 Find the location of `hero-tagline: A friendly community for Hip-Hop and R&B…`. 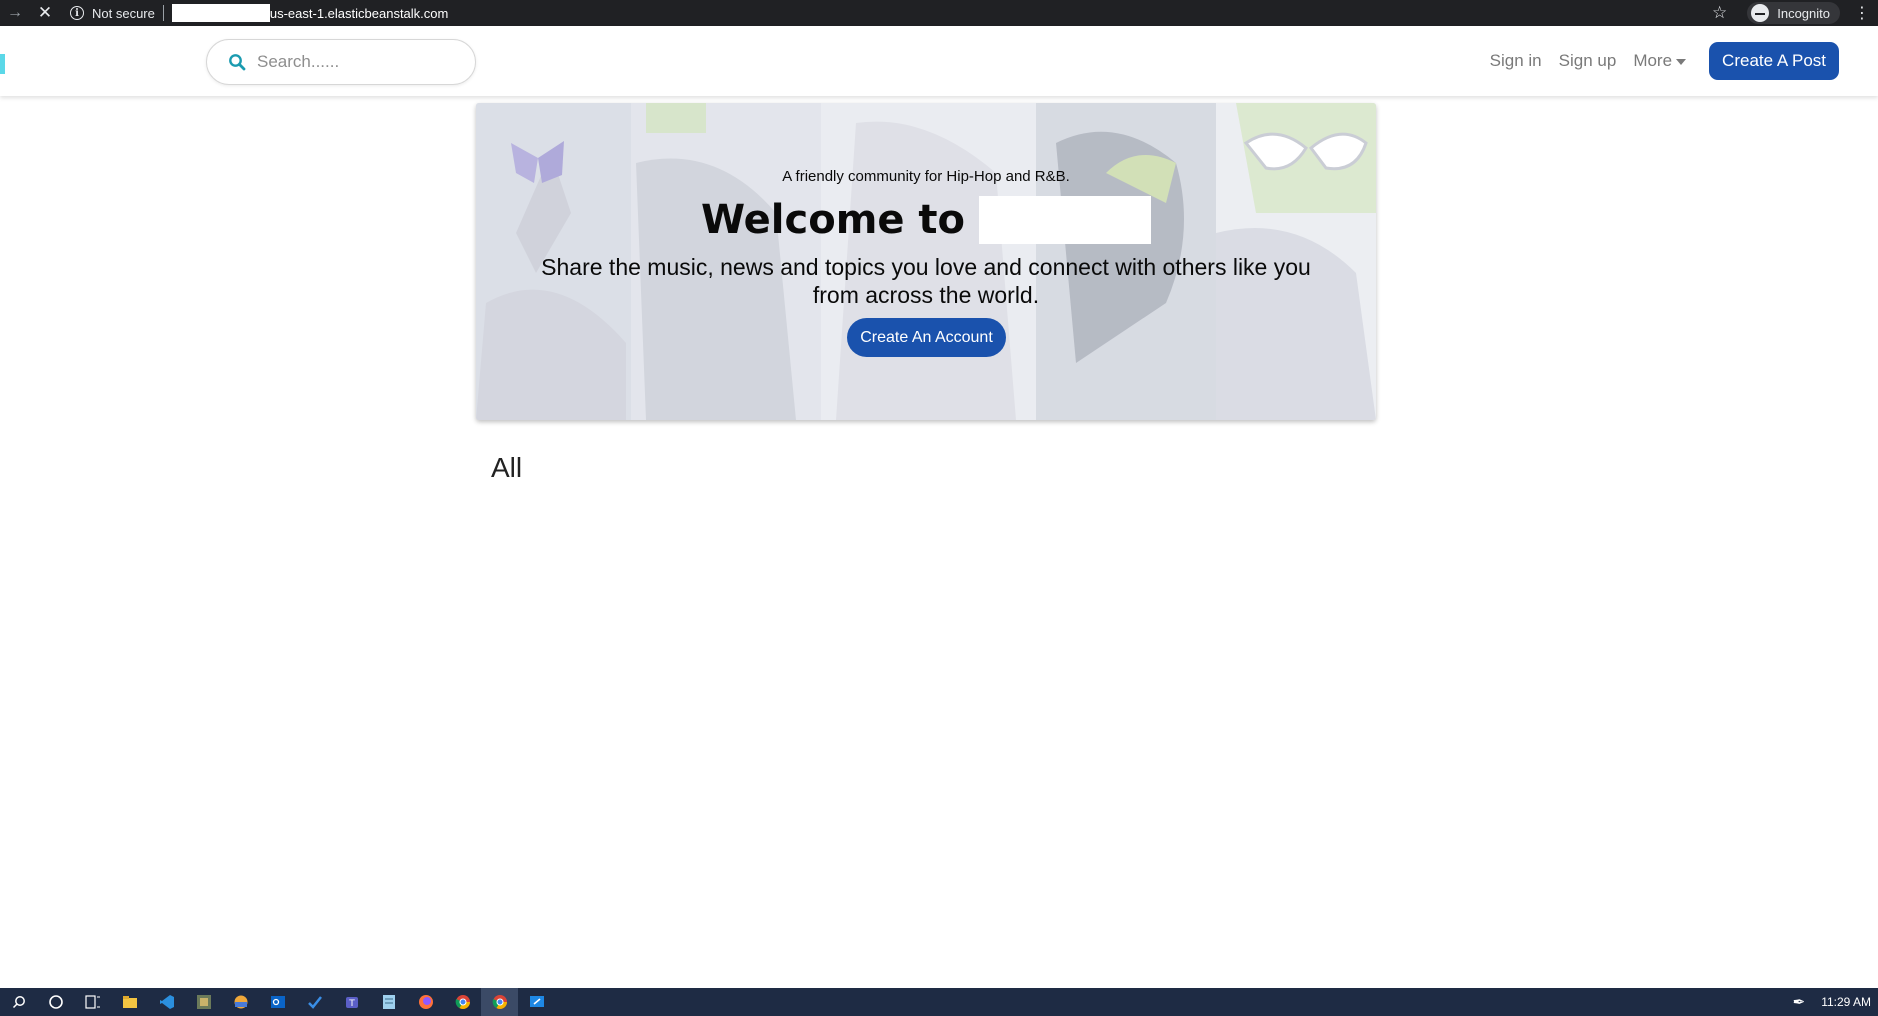

hero-tagline: A friendly community for Hip-Hop and R&B… is located at coordinates (926, 176).